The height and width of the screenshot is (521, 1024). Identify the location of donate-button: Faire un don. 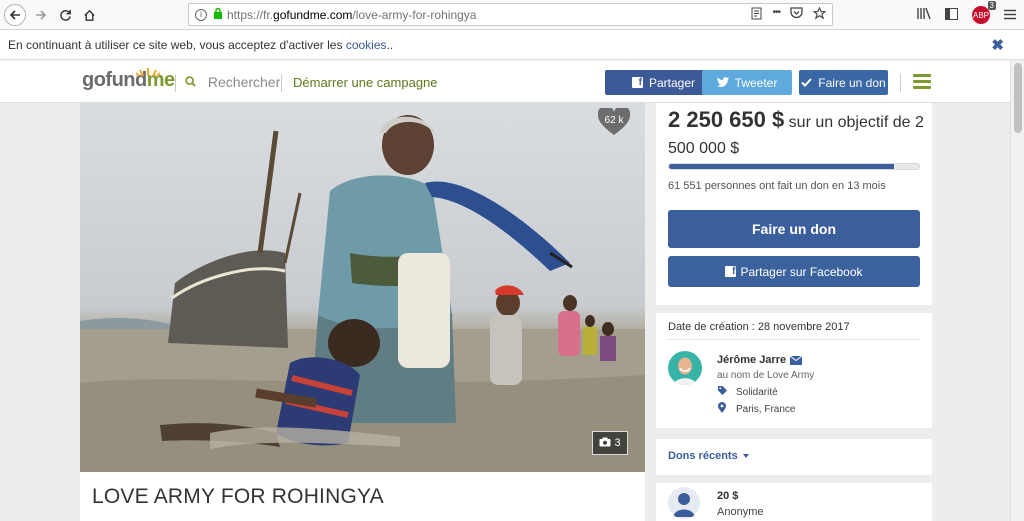
(794, 229).